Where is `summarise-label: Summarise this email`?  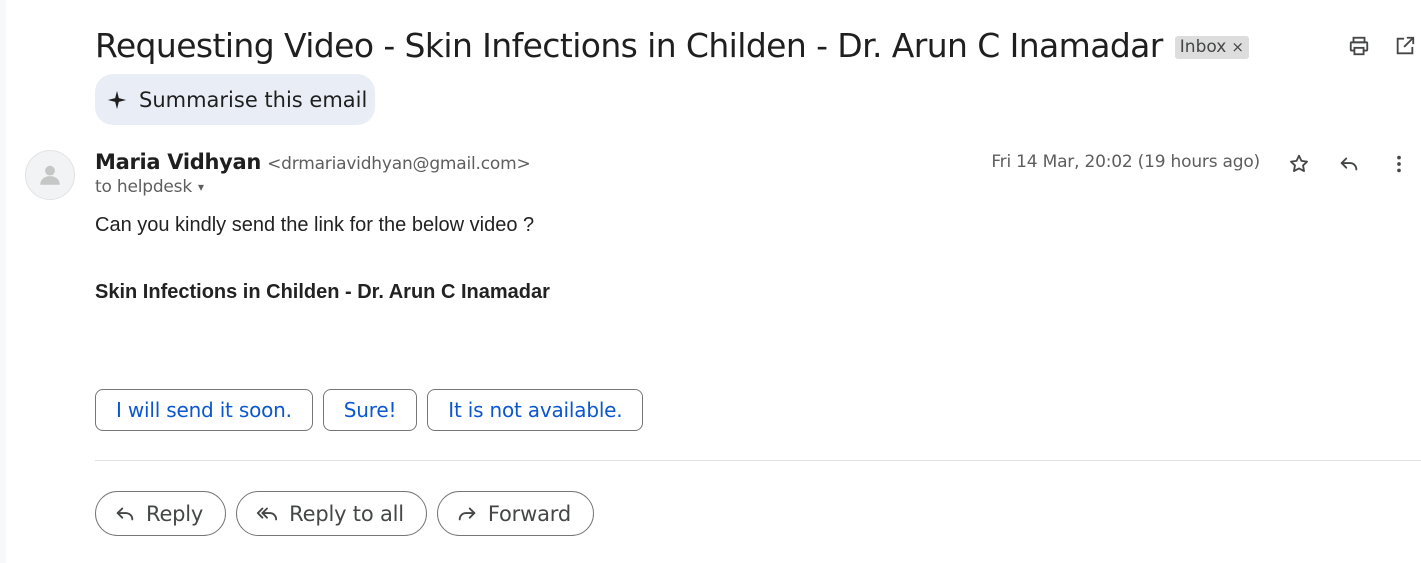 summarise-label: Summarise this email is located at coordinates (253, 99).